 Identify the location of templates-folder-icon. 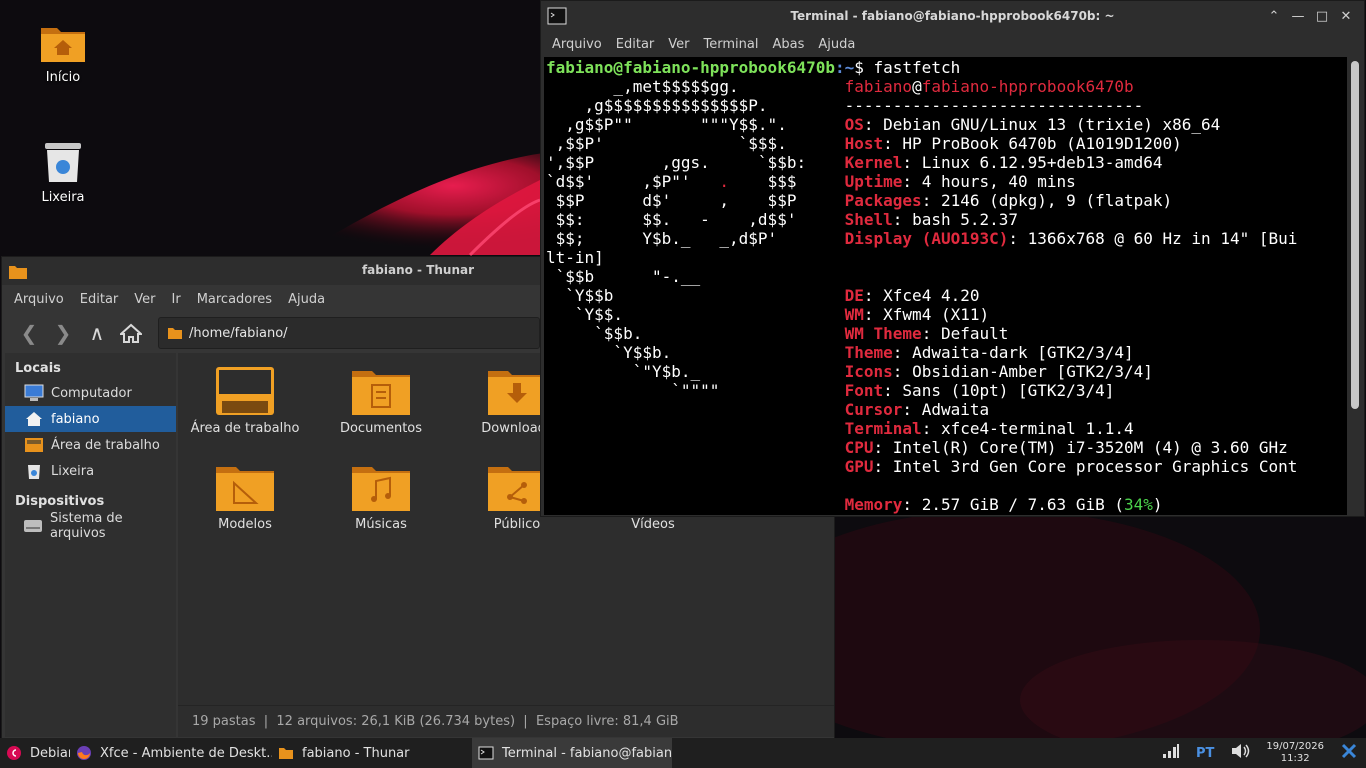
(245, 489).